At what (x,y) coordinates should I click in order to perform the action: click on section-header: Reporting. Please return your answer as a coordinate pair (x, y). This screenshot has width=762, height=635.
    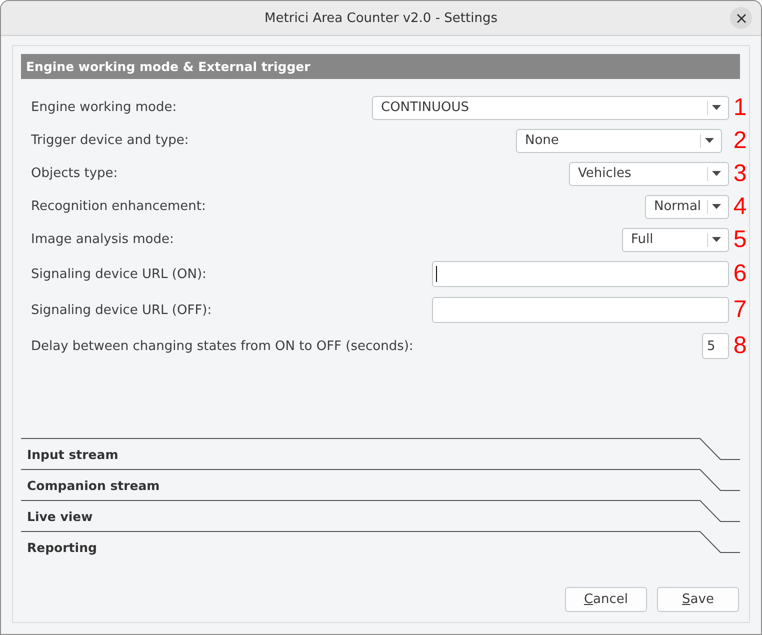
    Looking at the image, I should click on (380, 546).